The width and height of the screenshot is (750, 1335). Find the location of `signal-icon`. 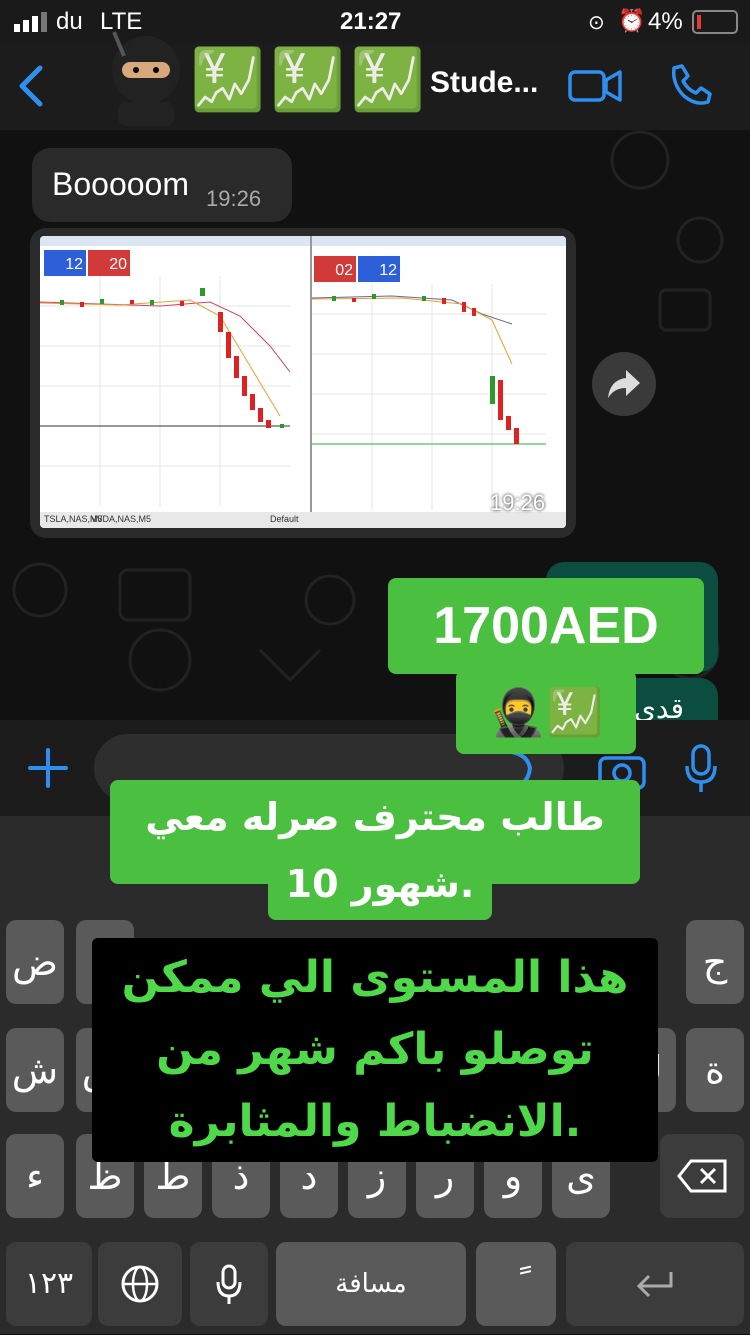

signal-icon is located at coordinates (32, 24).